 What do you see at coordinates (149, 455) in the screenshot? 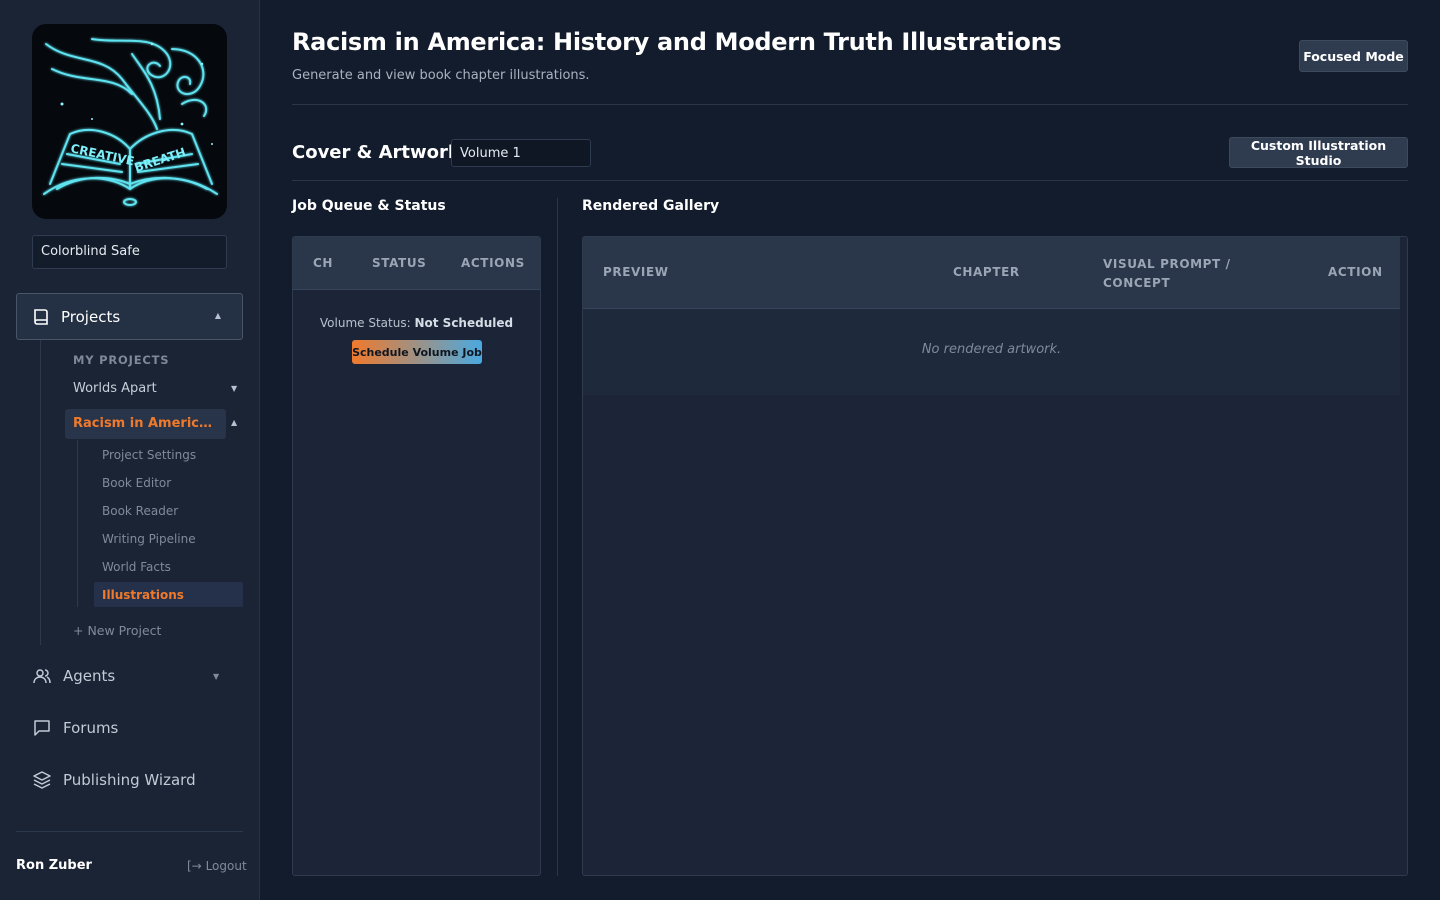
I see `nav-project-settings: Project Settings` at bounding box center [149, 455].